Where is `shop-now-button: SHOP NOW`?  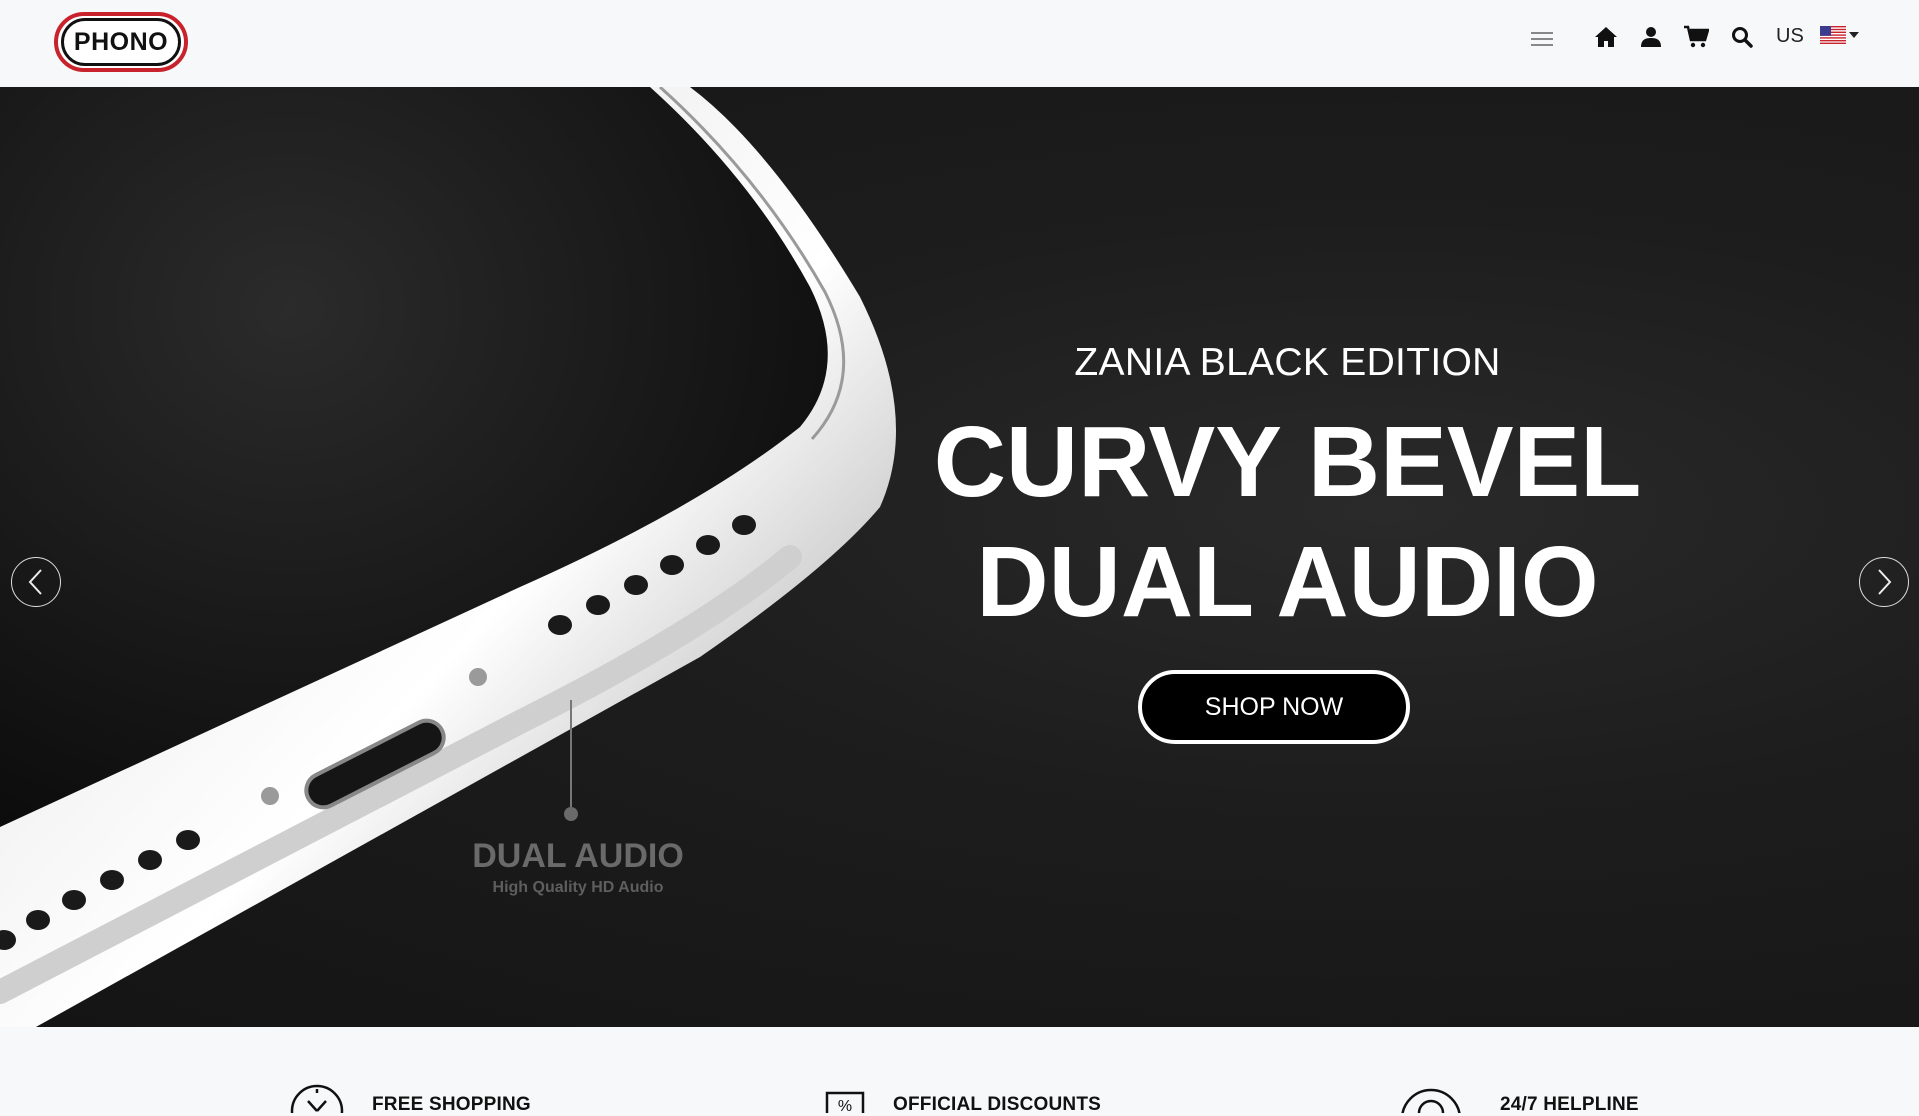 shop-now-button: SHOP NOW is located at coordinates (1274, 707).